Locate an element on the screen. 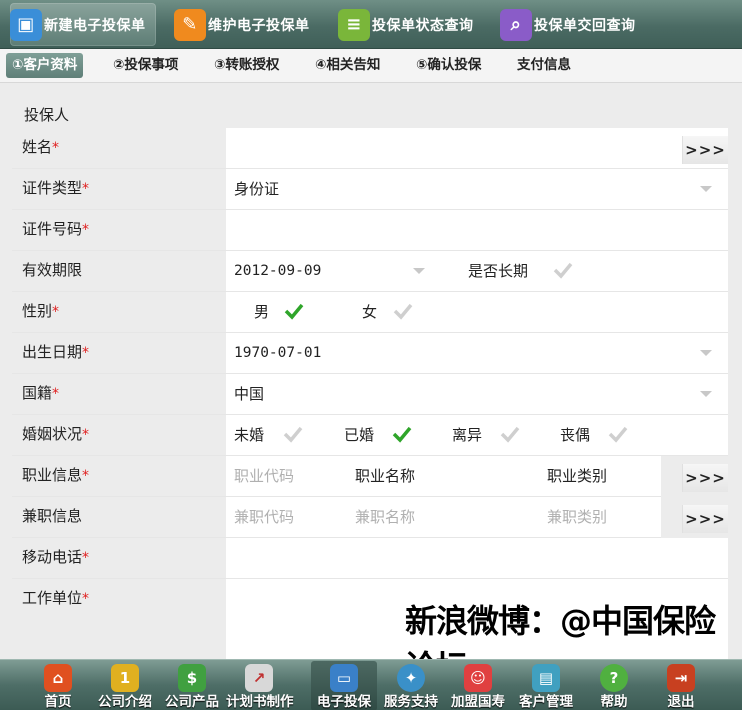 The height and width of the screenshot is (710, 742). step-customer-info: ①客户资料 is located at coordinates (45, 65).